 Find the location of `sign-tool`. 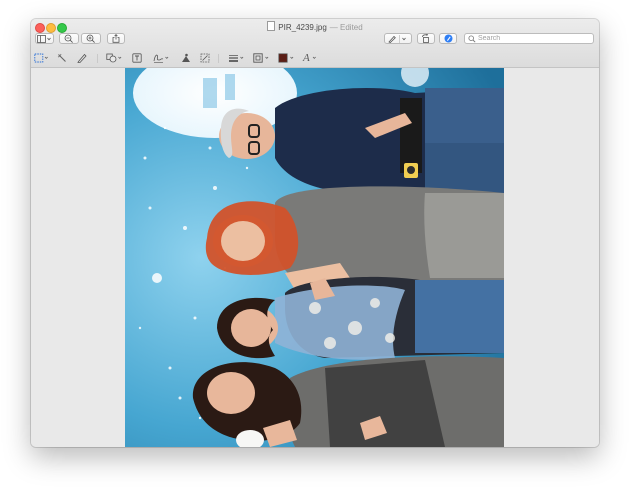

sign-tool is located at coordinates (161, 58).